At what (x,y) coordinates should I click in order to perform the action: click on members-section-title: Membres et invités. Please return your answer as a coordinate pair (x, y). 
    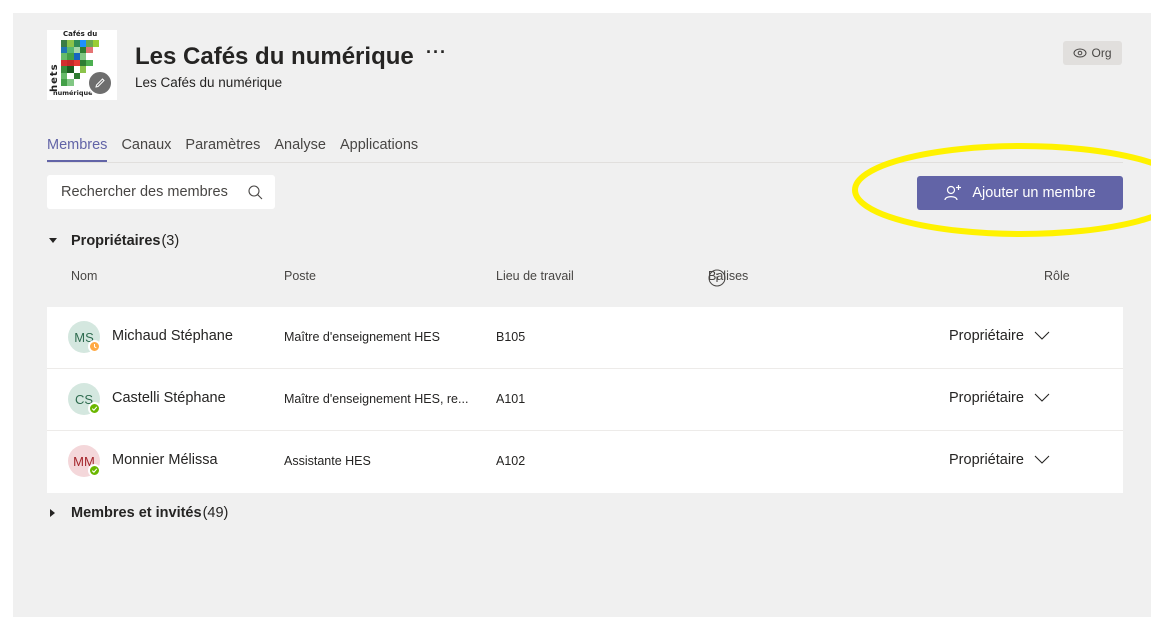
    Looking at the image, I should click on (136, 513).